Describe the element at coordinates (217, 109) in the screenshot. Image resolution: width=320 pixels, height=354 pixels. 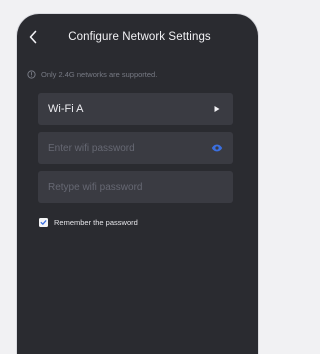
I see `triangle-right-icon` at that location.